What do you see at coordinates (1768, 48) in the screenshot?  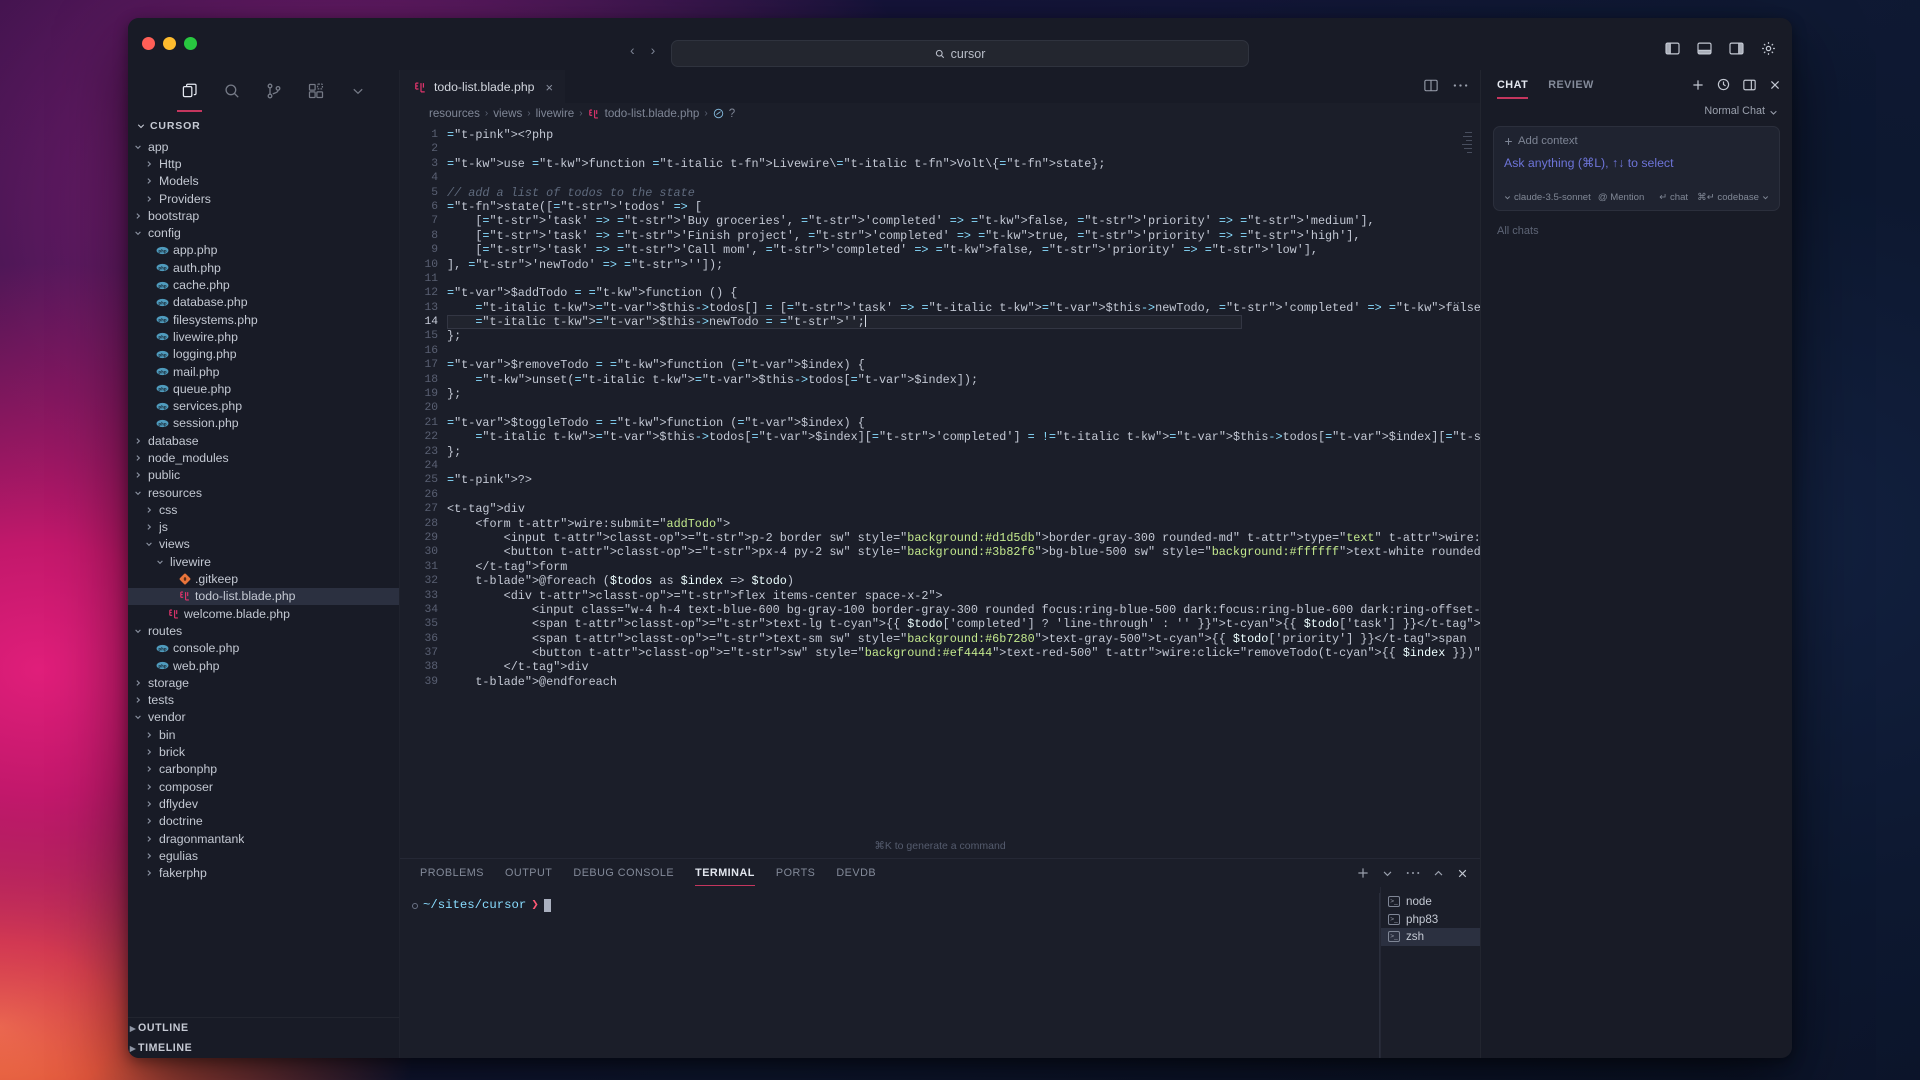 I see `gear-icon` at bounding box center [1768, 48].